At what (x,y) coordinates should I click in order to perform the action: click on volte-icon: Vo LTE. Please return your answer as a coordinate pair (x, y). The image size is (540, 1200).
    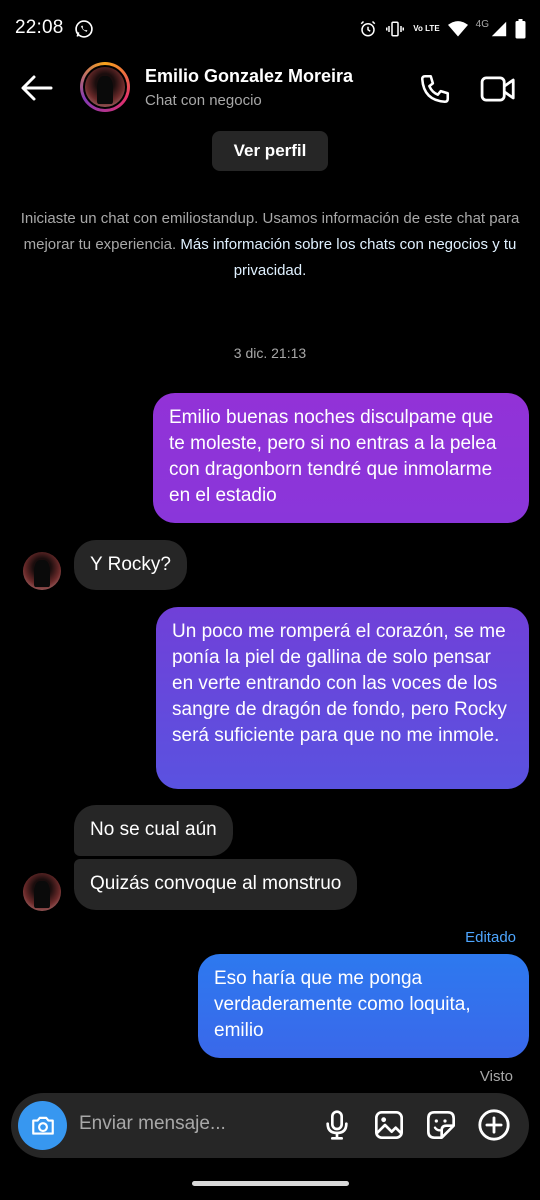
    Looking at the image, I should click on (426, 28).